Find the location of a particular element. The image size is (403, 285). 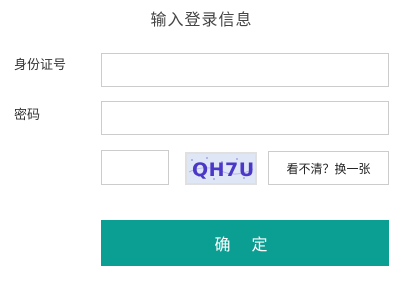

captcha-text: QH7U is located at coordinates (223, 170).